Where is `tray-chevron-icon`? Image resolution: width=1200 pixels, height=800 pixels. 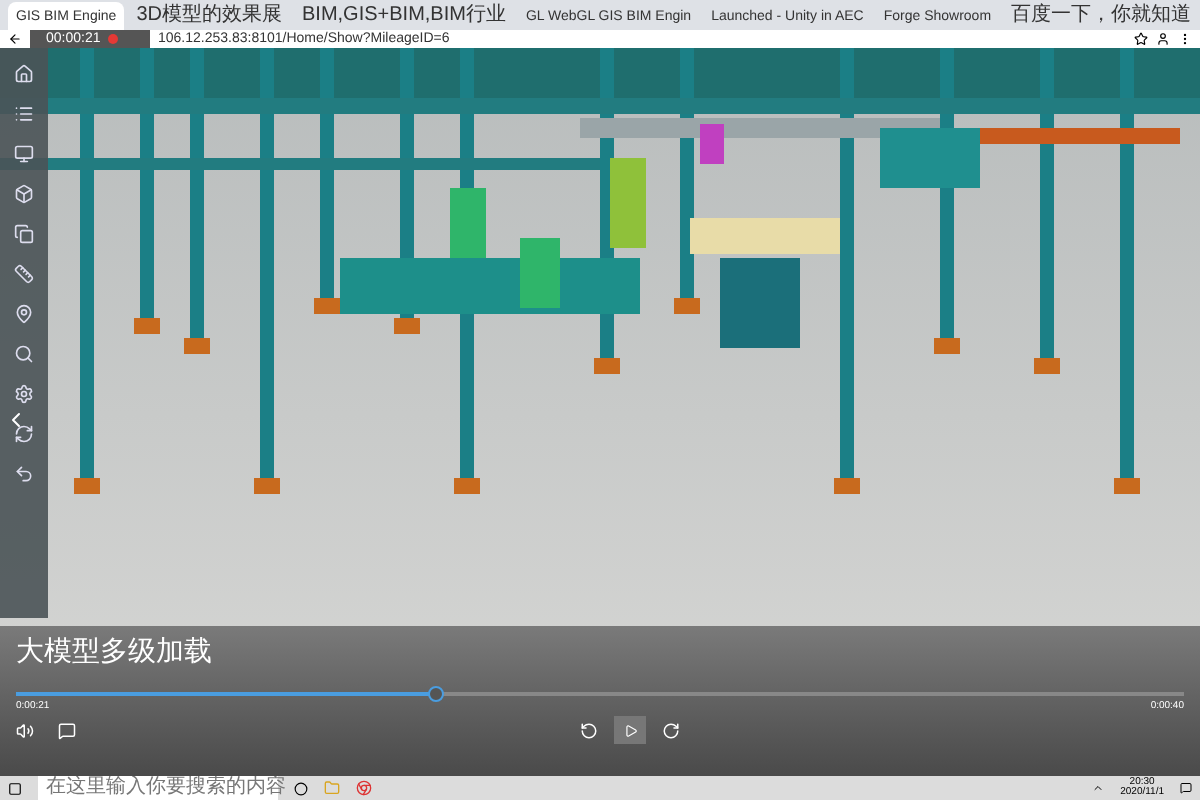 tray-chevron-icon is located at coordinates (1098, 788).